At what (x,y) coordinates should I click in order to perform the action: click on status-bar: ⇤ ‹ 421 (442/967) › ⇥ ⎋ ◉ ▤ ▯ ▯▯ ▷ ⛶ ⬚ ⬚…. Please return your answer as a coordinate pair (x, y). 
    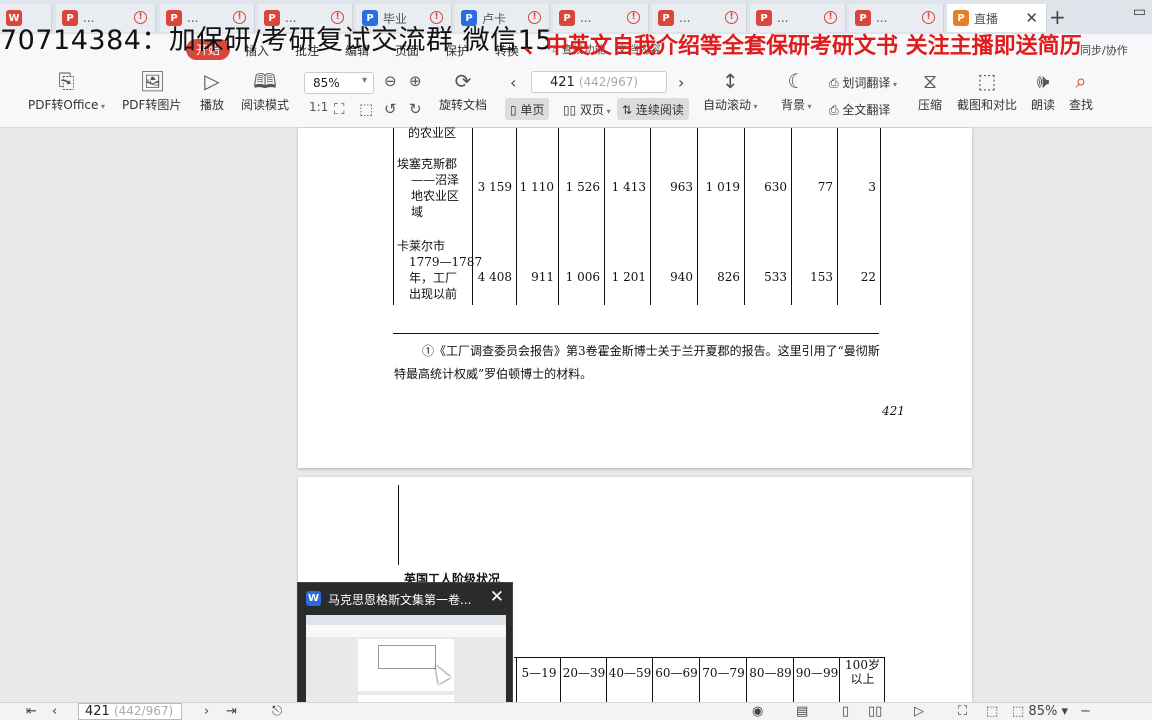
    Looking at the image, I should click on (576, 711).